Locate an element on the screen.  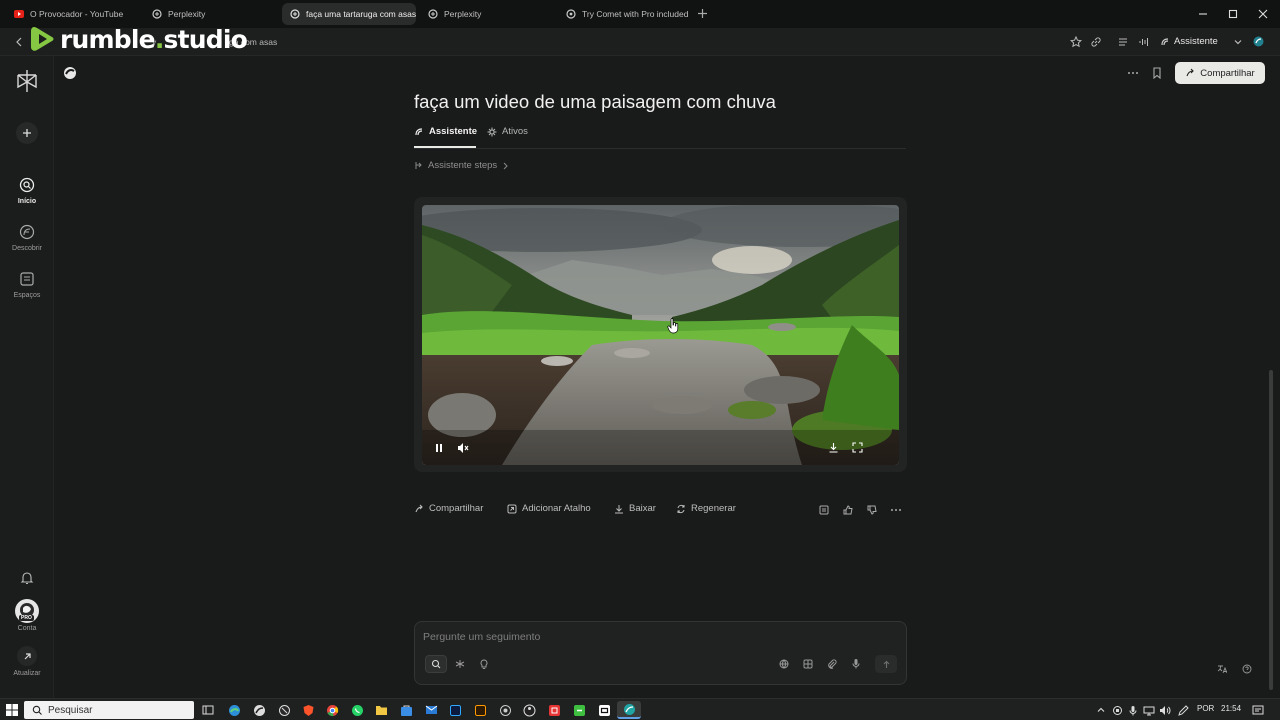
obs-icon is located at coordinates (529, 710).